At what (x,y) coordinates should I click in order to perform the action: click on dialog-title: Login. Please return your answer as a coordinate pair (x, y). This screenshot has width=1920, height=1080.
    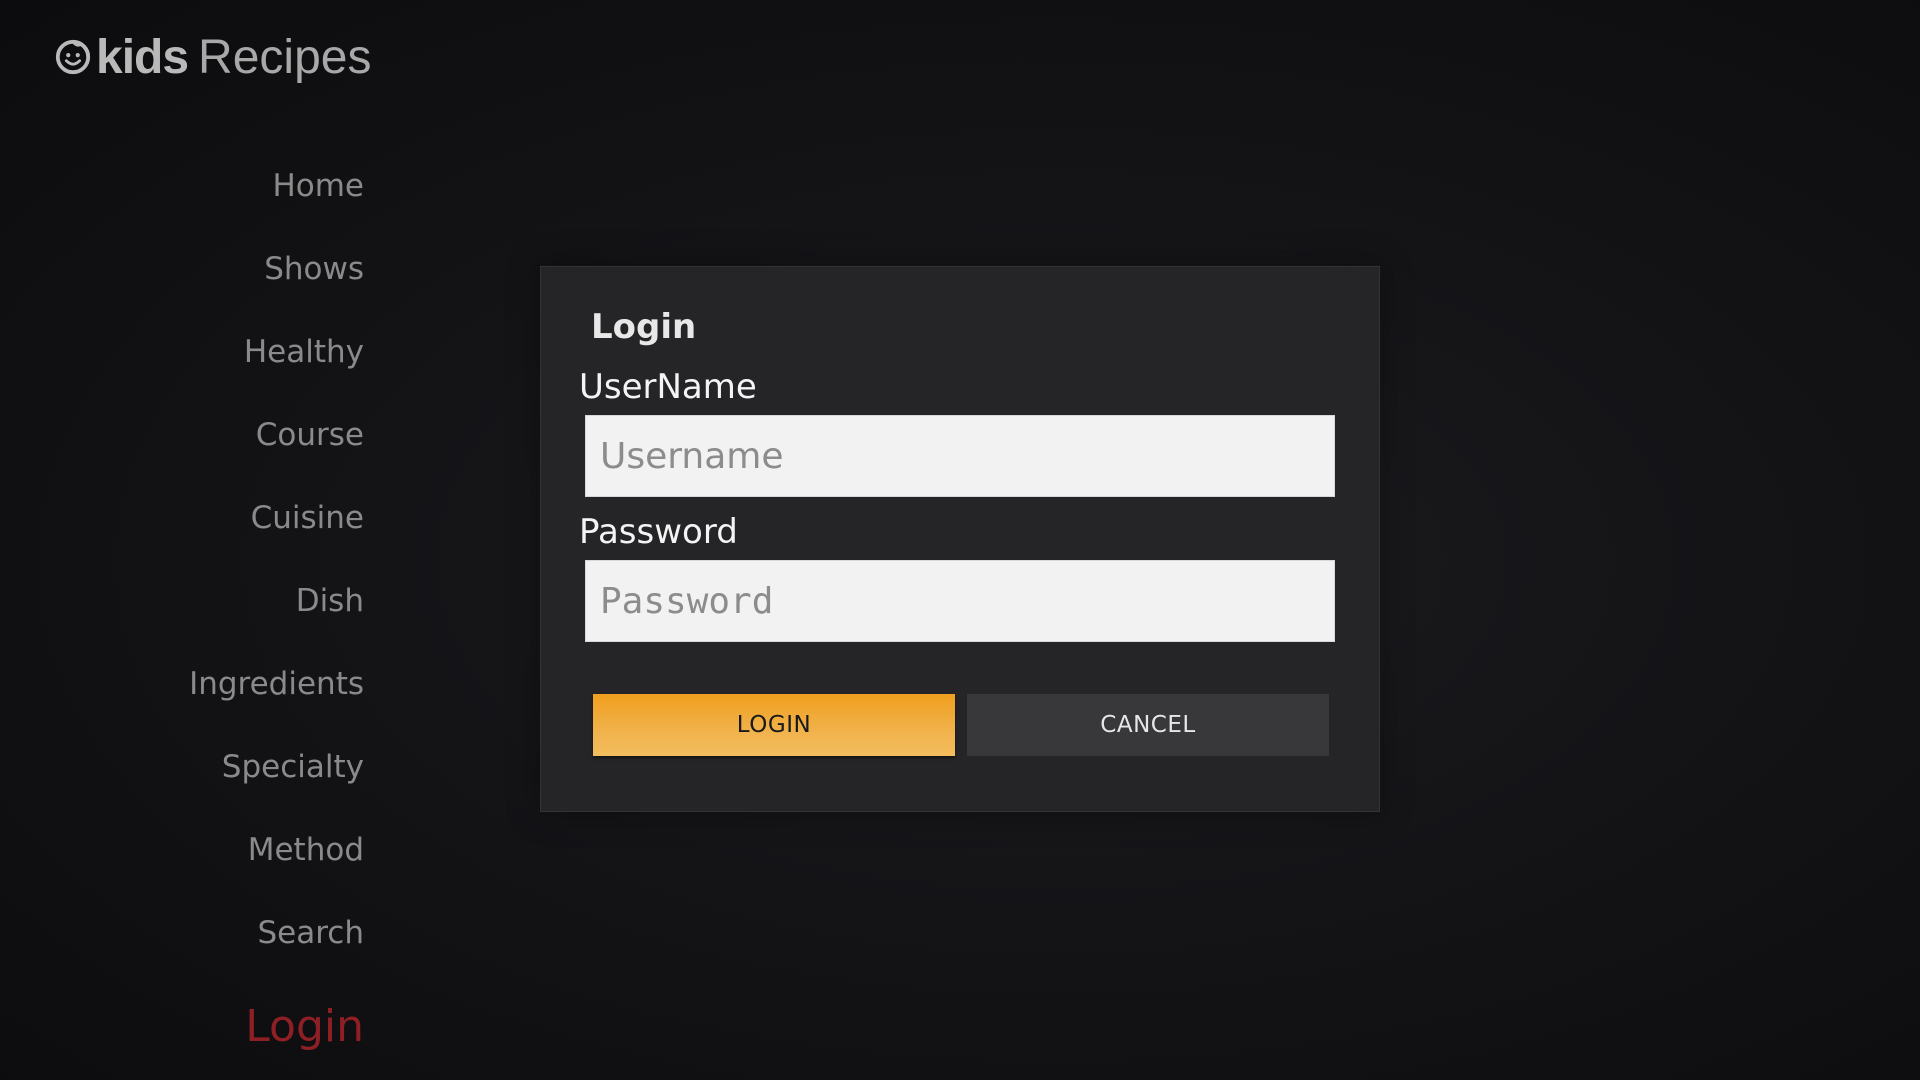
    Looking at the image, I should click on (644, 327).